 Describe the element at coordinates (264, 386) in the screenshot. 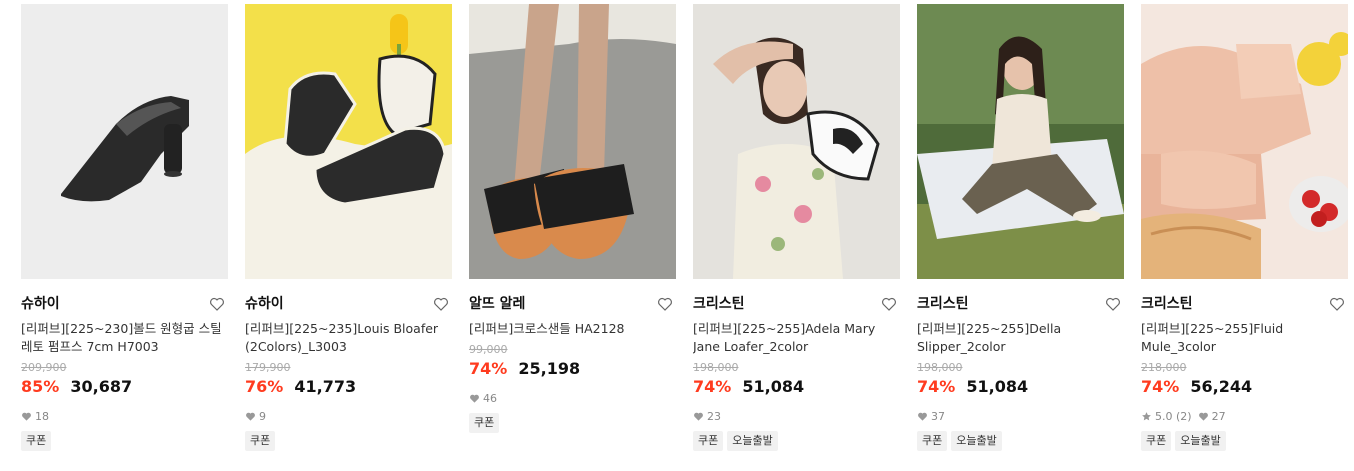

I see `discount-rate: 76%` at that location.